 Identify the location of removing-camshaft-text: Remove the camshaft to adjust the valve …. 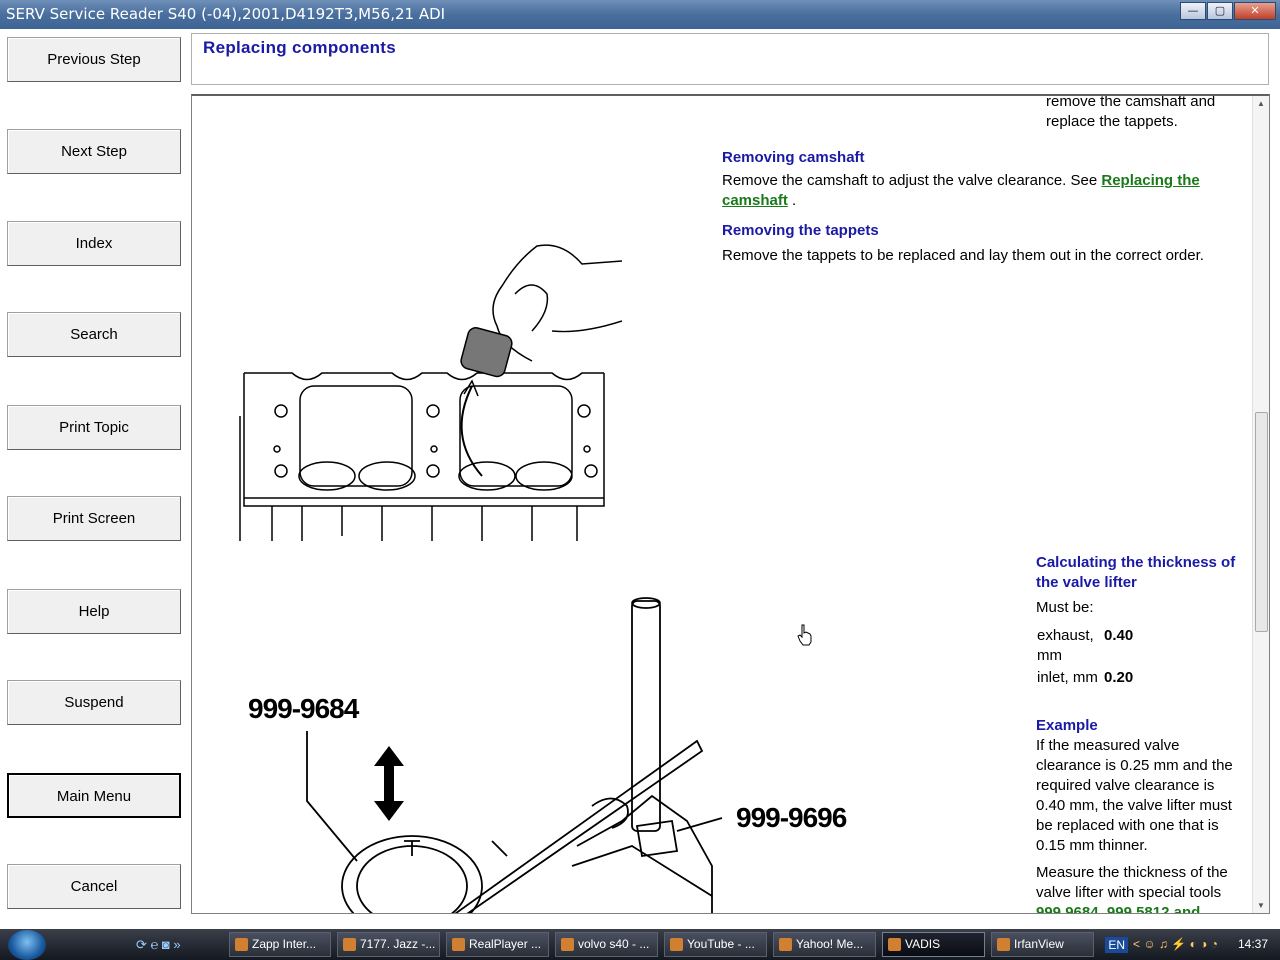
(961, 190).